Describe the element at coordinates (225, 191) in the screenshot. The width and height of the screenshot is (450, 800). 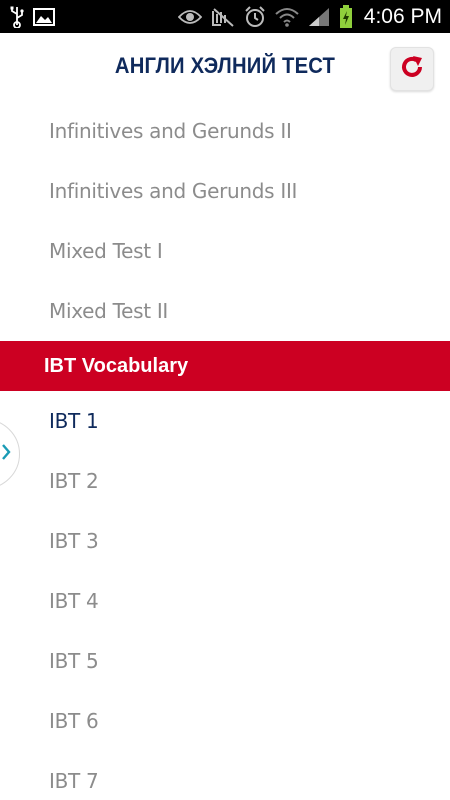
I see `list-item: Infinitives and Gerunds III` at that location.